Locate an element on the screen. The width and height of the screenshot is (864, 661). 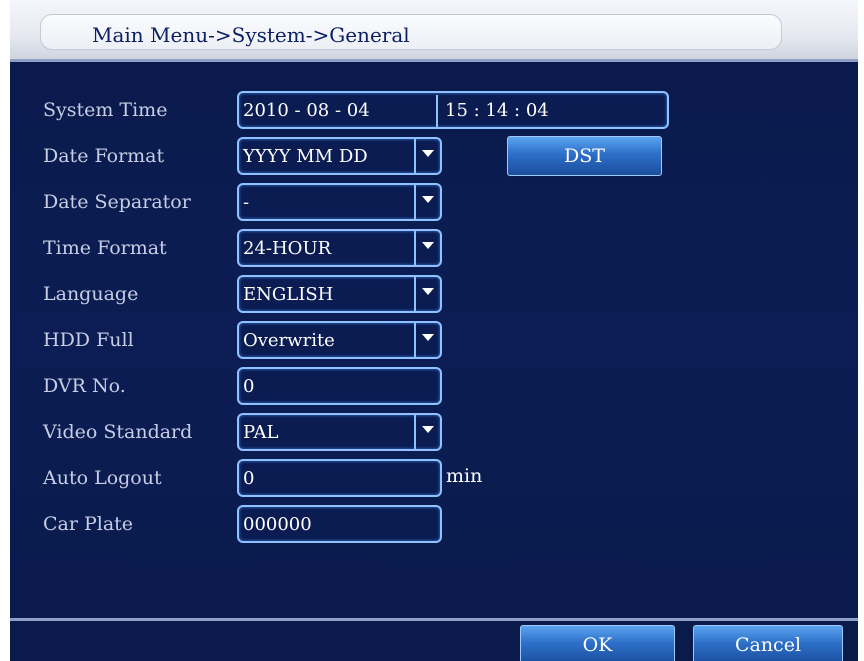
system-date-value: 2010 - 08 - 04 is located at coordinates (306, 110).